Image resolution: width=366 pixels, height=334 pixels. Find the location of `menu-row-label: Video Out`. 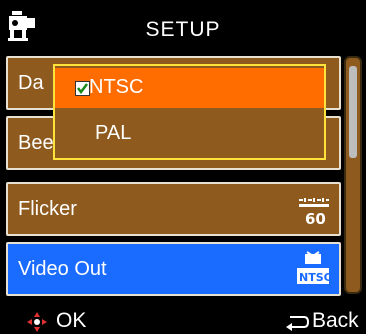

menu-row-label: Video Out is located at coordinates (62, 269).